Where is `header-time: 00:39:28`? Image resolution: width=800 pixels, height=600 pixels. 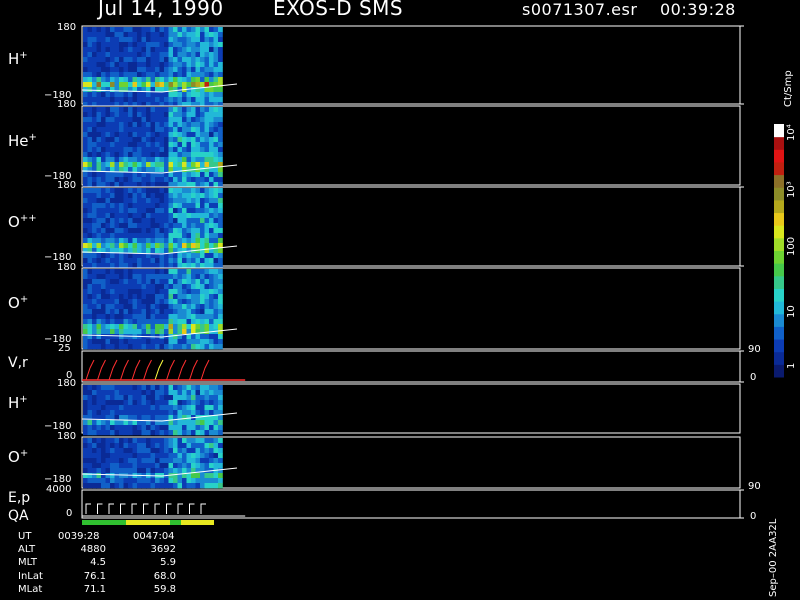 header-time: 00:39:28 is located at coordinates (698, 9).